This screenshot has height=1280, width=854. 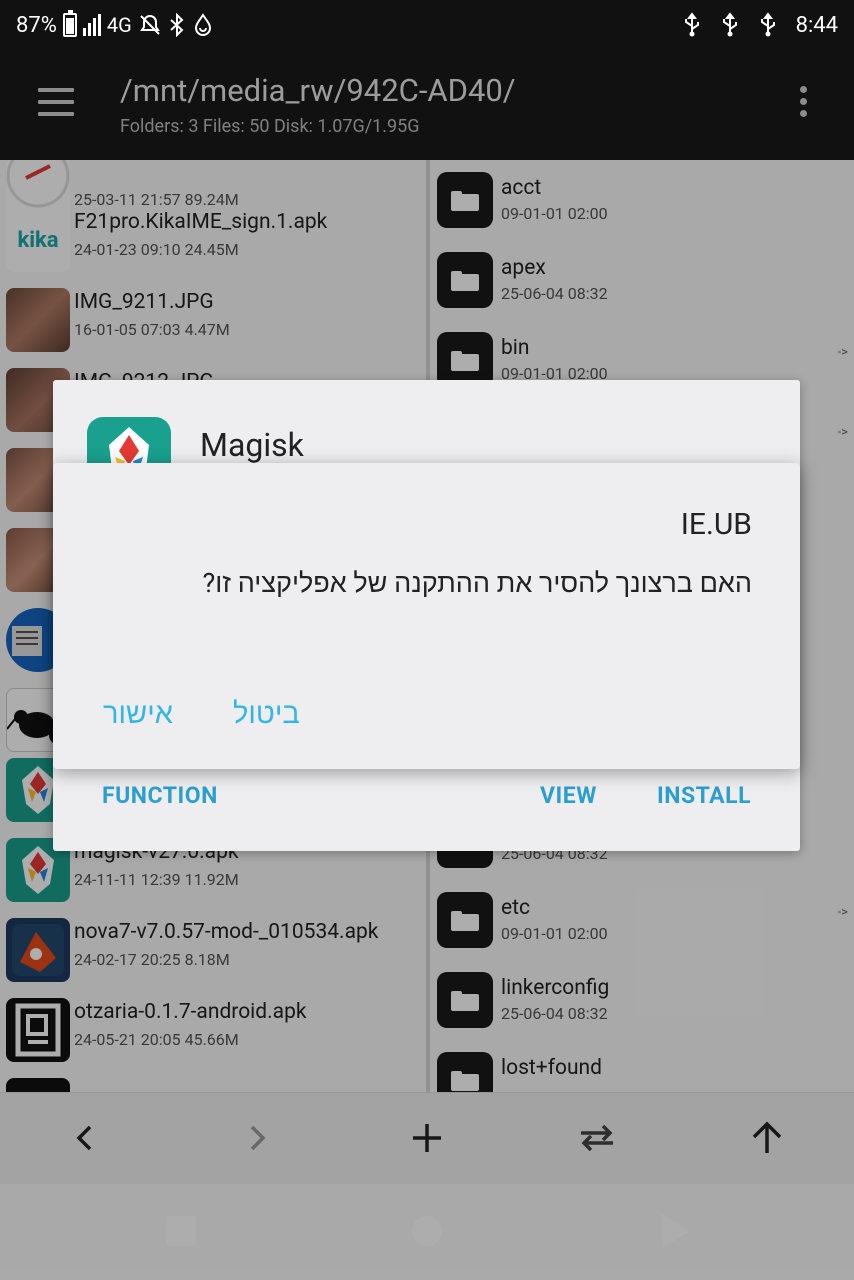 I want to click on view-button: VIEW, so click(x=568, y=795).